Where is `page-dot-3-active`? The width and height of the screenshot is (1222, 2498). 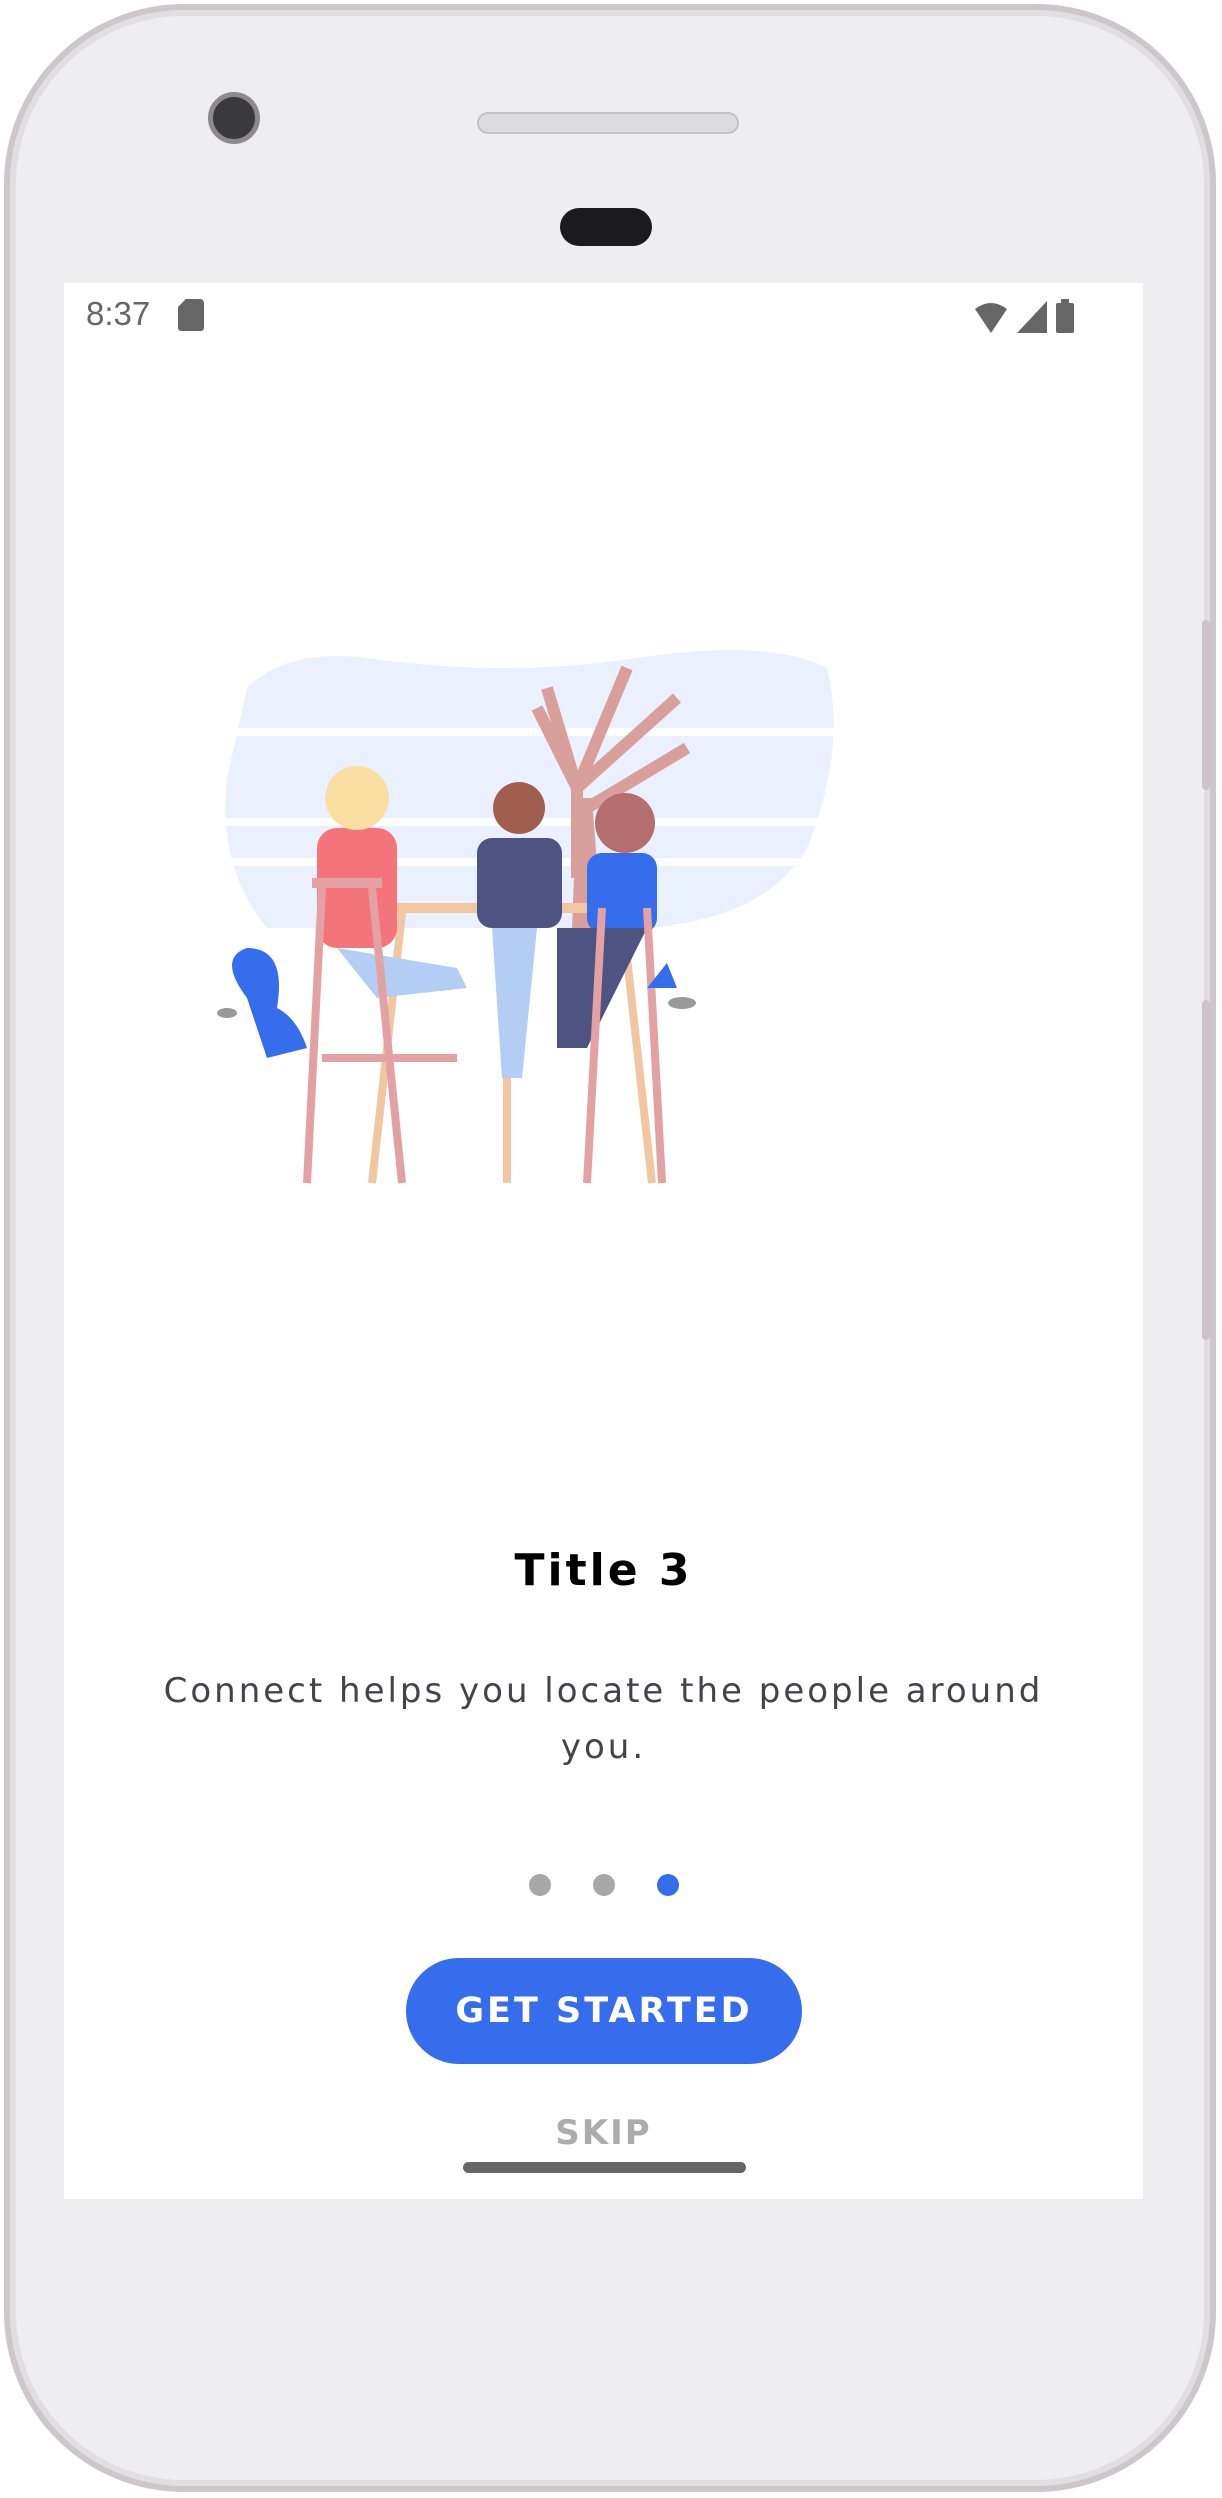 page-dot-3-active is located at coordinates (667, 1885).